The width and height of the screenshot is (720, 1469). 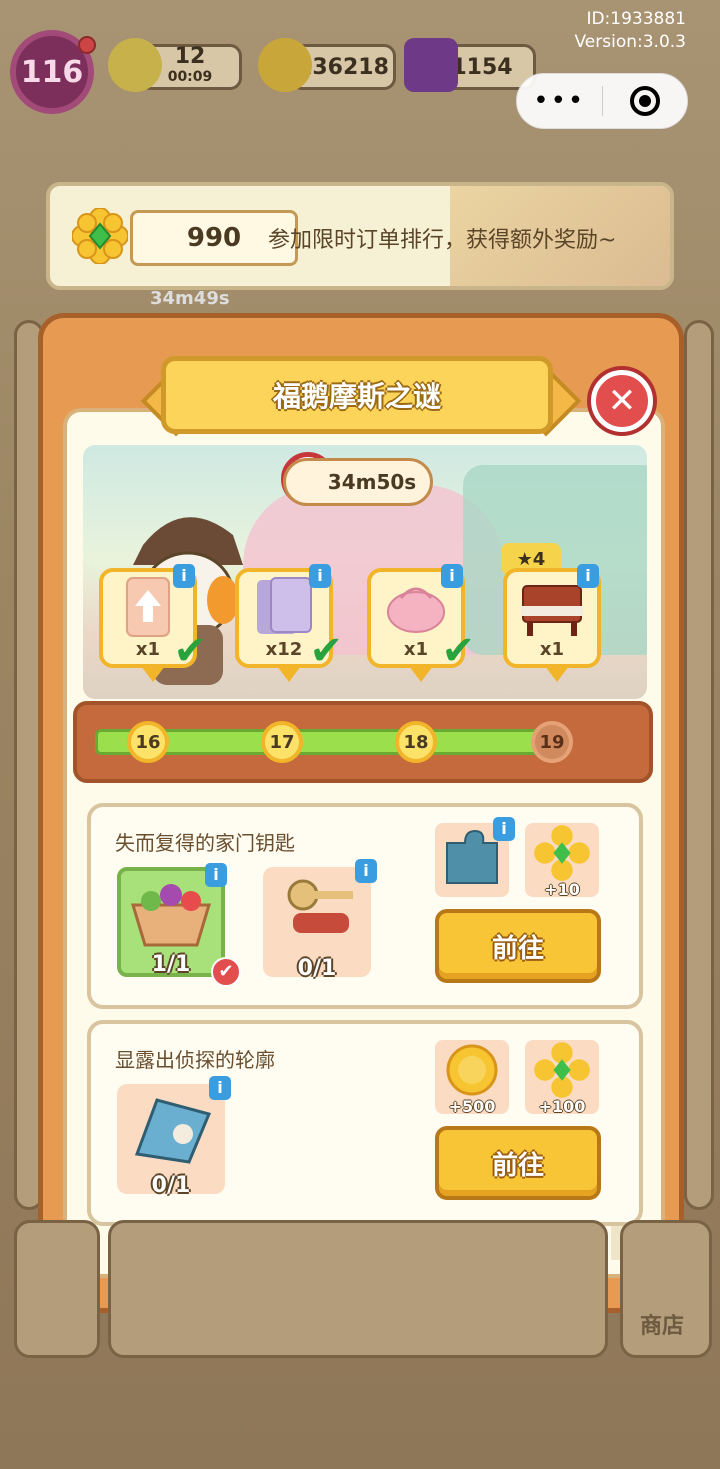 What do you see at coordinates (699, 765) in the screenshot?
I see `background-right-strip` at bounding box center [699, 765].